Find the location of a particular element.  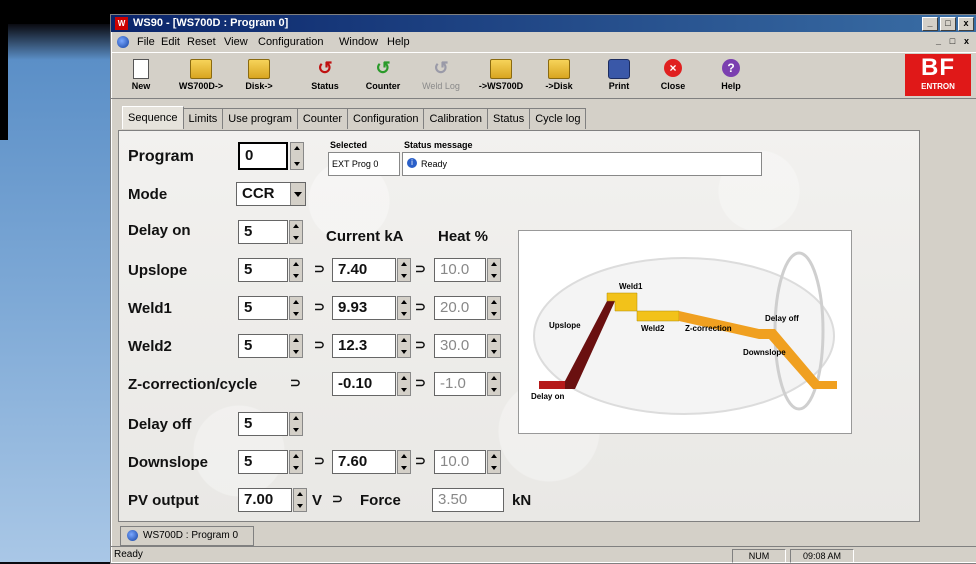

mode-select: CCR is located at coordinates (271, 194).